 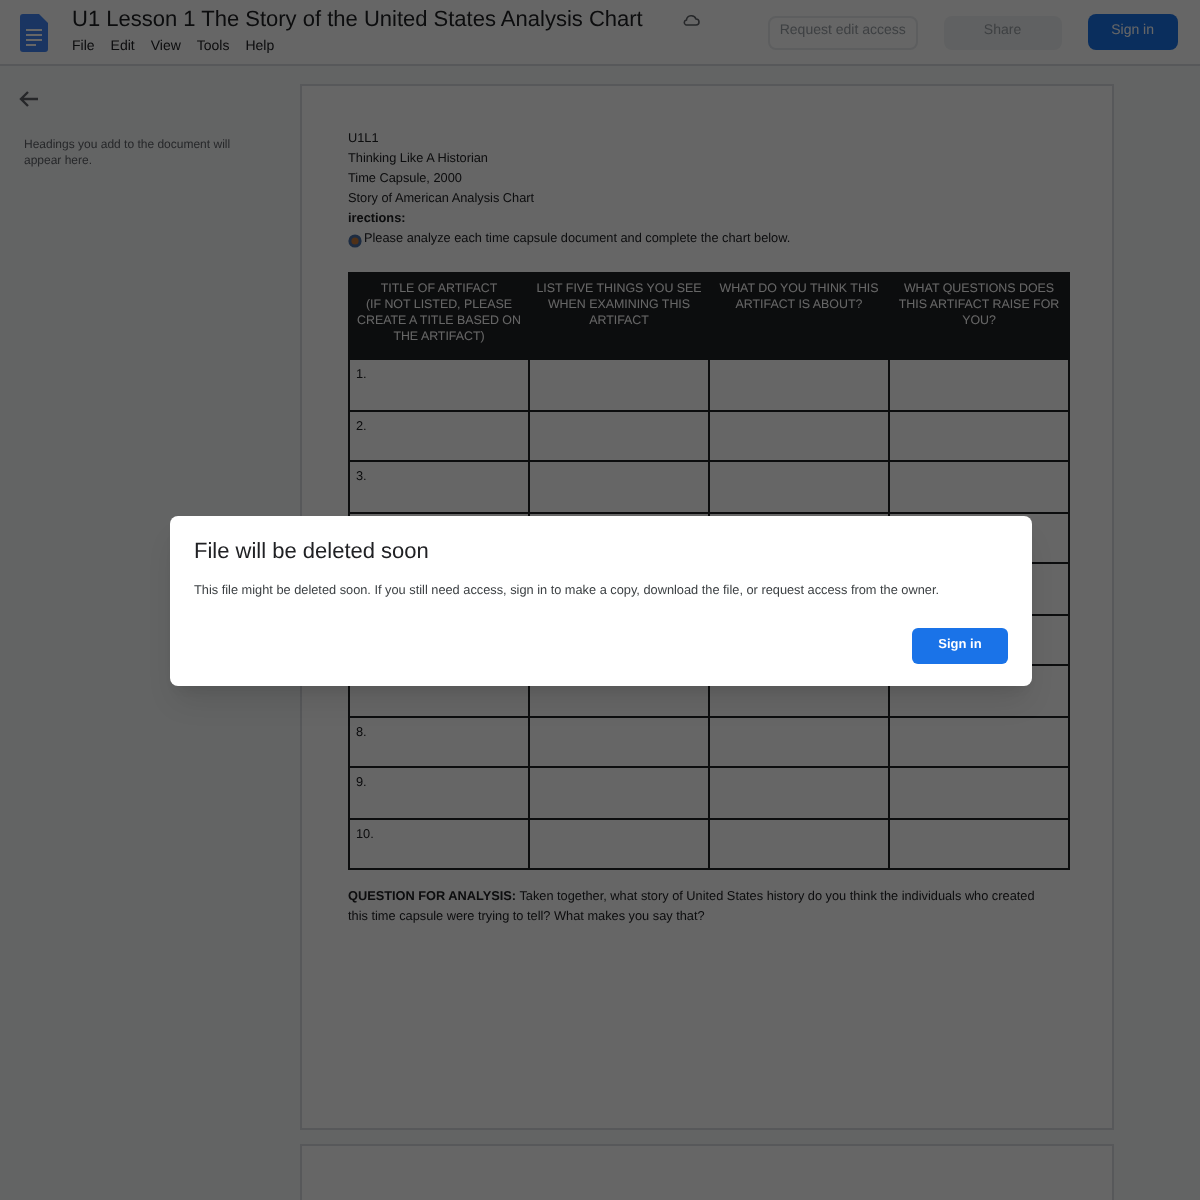 I want to click on dialog-title: File will be deleted soon, so click(x=312, y=552).